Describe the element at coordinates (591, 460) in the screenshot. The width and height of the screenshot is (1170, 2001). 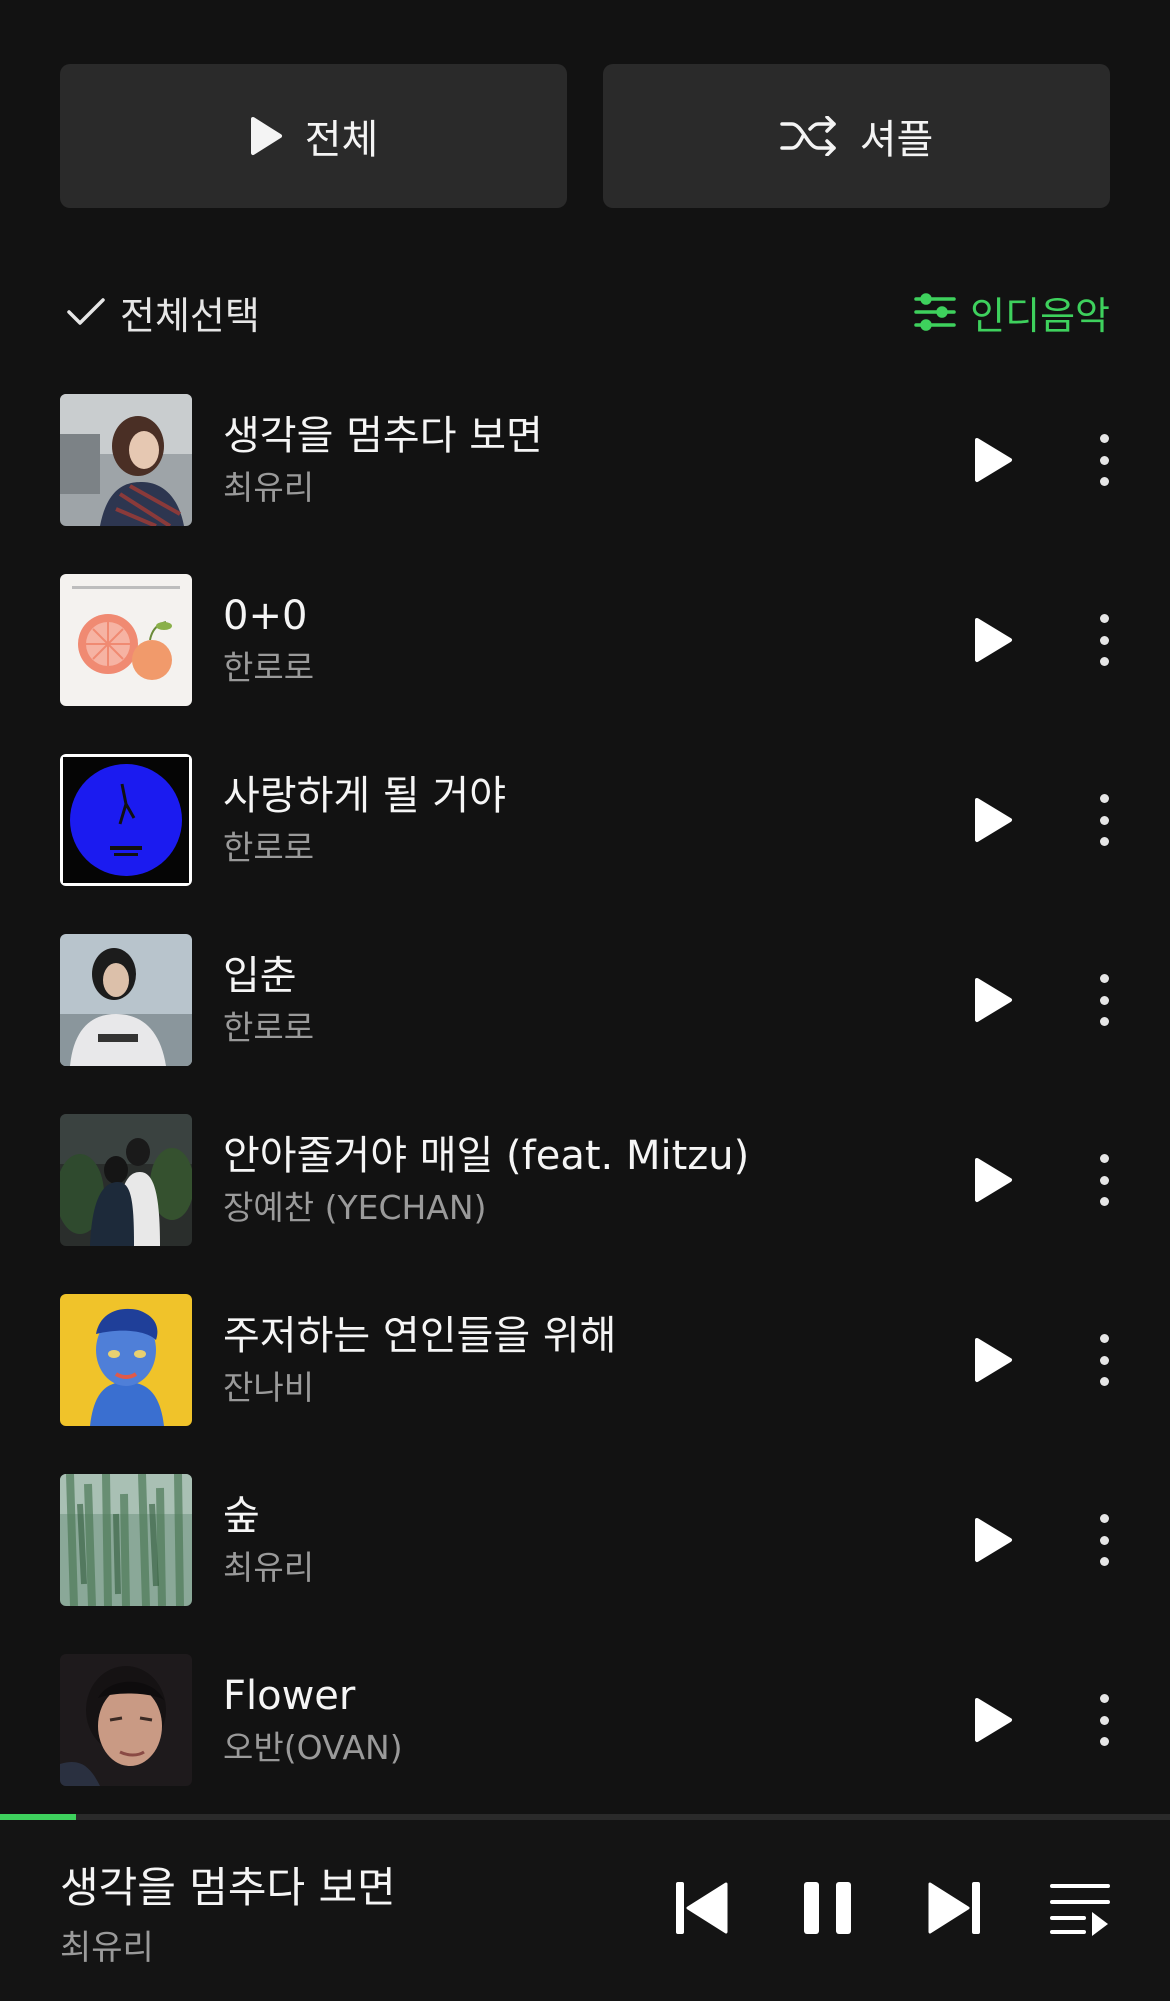
I see `track-row: 생각을 멈추다 보면 최유리` at that location.